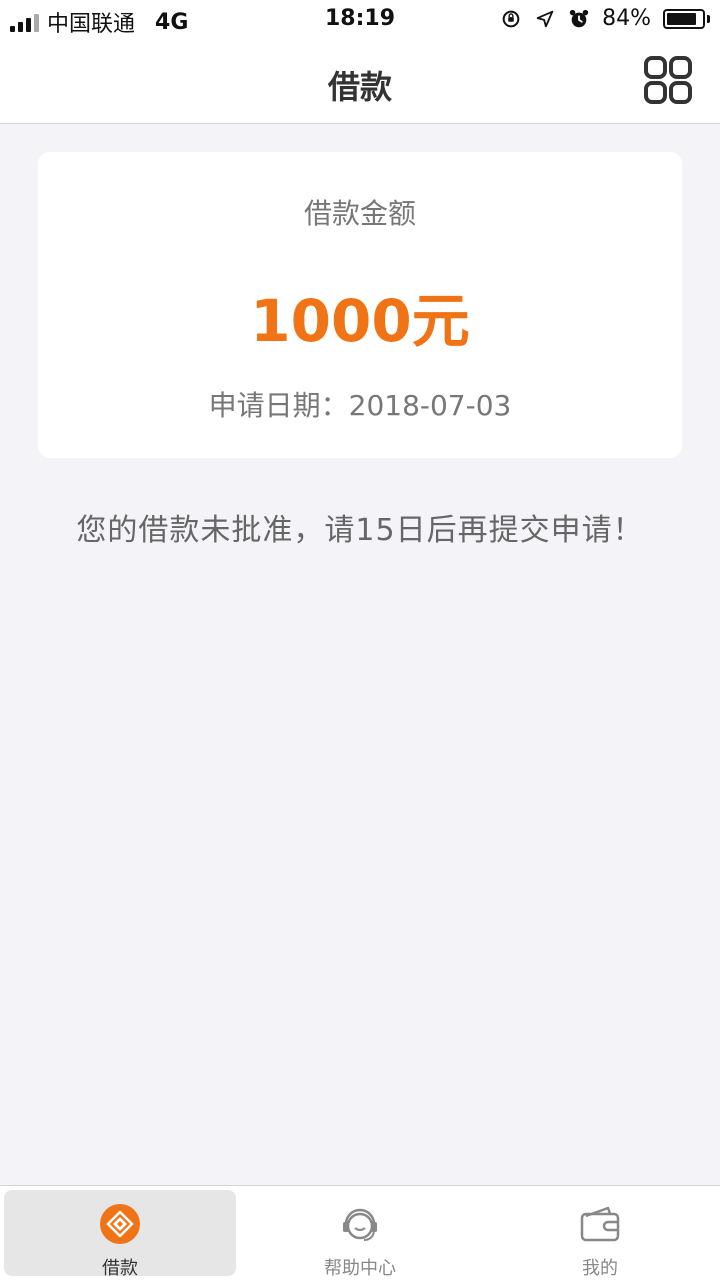 Image resolution: width=720 pixels, height=1281 pixels. What do you see at coordinates (545, 18) in the screenshot?
I see `location-icon` at bounding box center [545, 18].